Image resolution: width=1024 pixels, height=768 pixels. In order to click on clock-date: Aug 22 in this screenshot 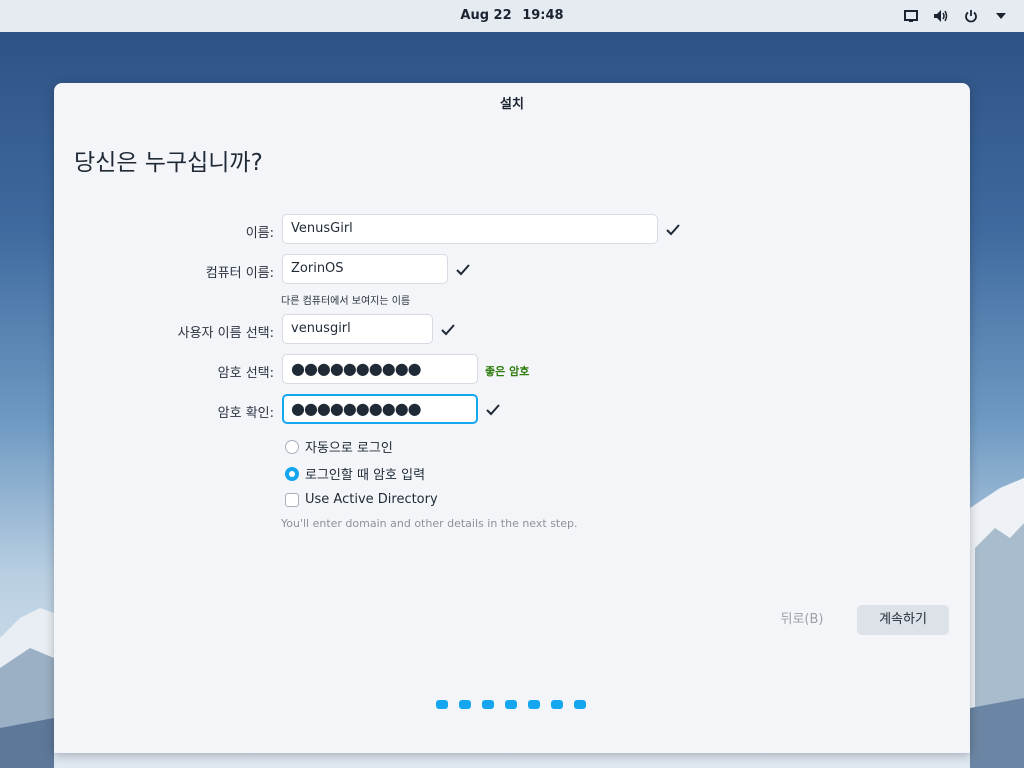, I will do `click(486, 15)`.